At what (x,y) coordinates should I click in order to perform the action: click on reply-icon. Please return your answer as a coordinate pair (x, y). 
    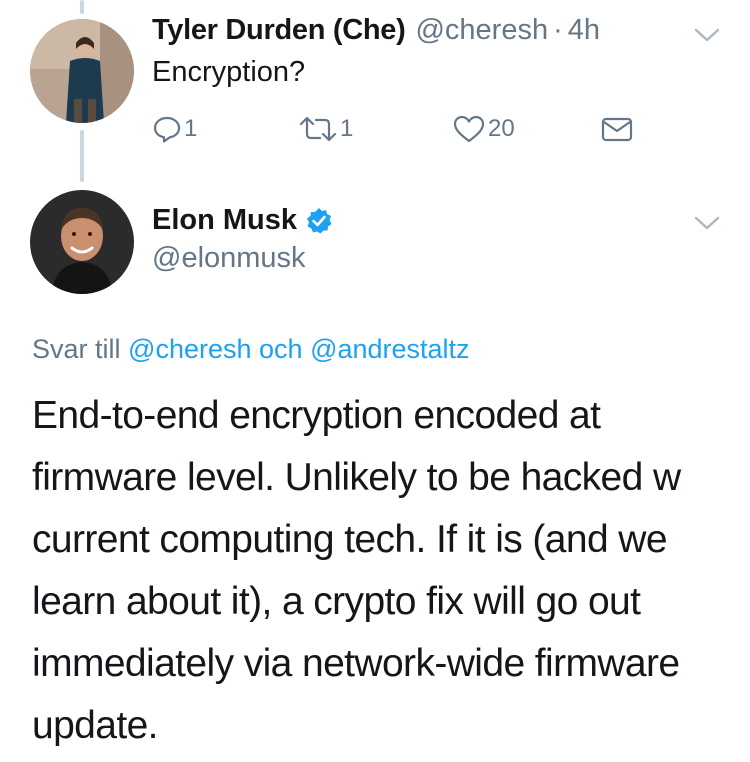
    Looking at the image, I should click on (167, 129).